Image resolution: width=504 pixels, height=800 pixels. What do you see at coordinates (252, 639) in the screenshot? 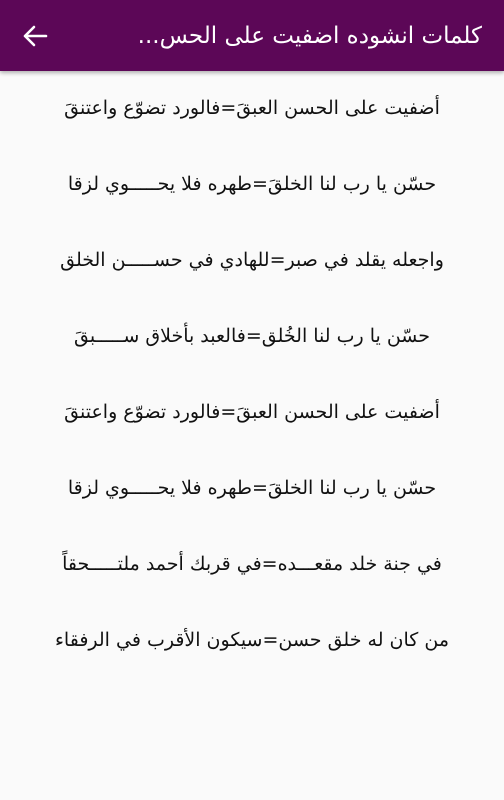
I see `verse-text: من كان له خلق حسن=سيكون الأقرب في الرفقاء` at bounding box center [252, 639].